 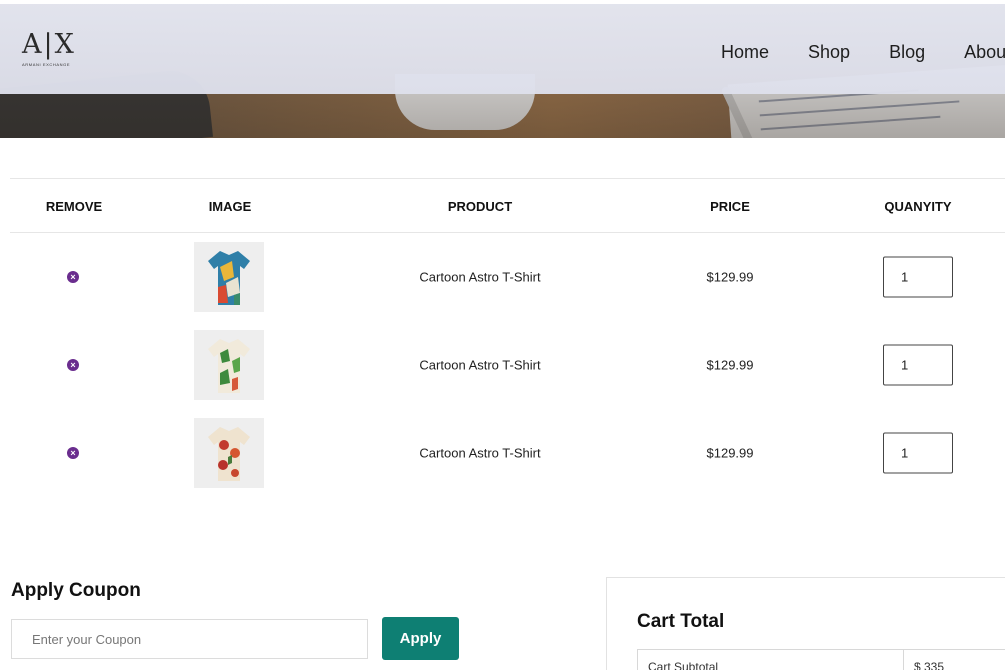 I want to click on nav-home-link: Home, so click(x=745, y=52).